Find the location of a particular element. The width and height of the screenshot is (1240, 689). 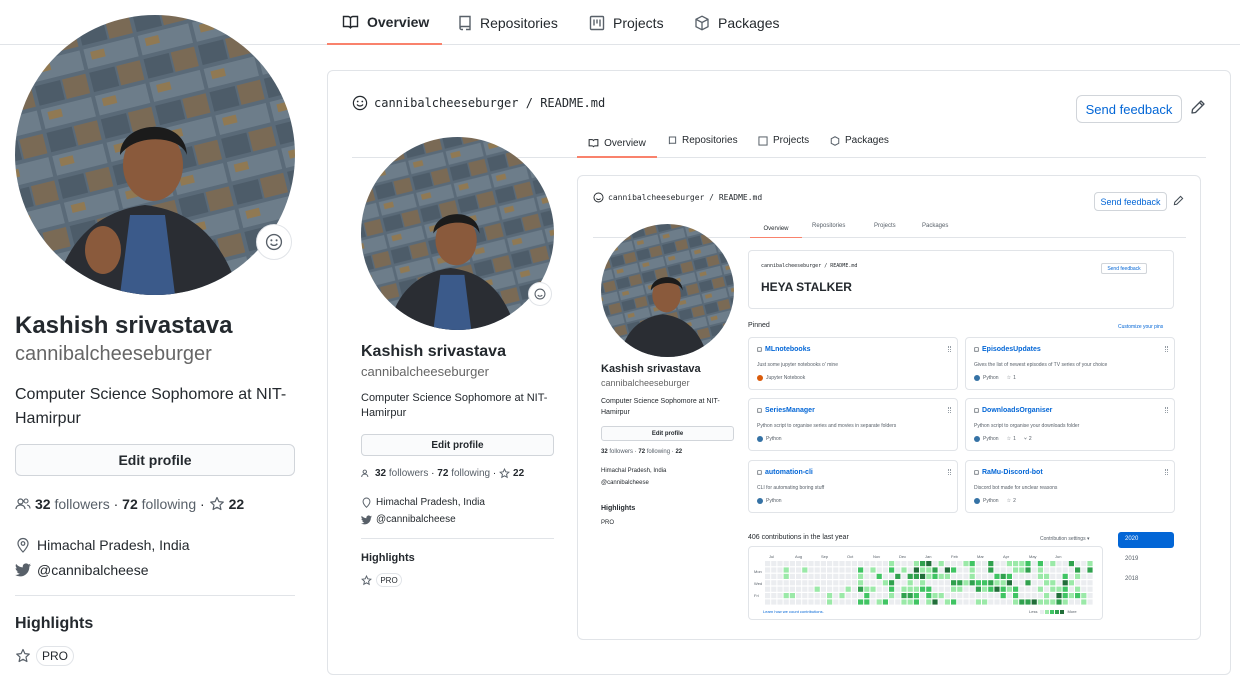

pinned-repo-name: automation-cli is located at coordinates (785, 472).